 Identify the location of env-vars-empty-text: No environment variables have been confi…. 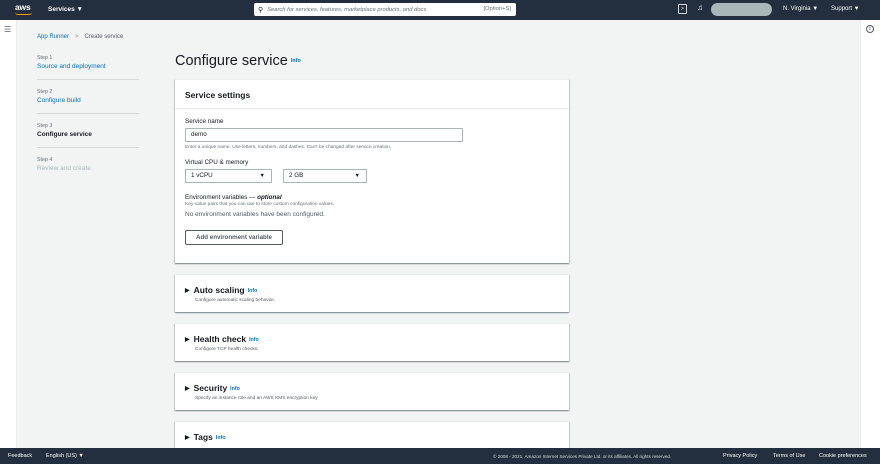
(255, 214).